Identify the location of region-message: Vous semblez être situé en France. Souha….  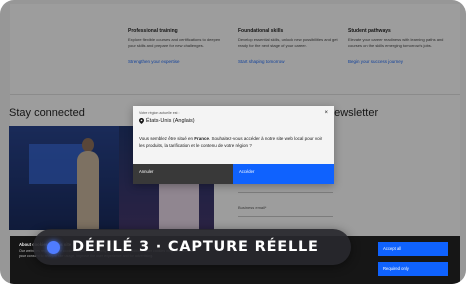
(231, 142).